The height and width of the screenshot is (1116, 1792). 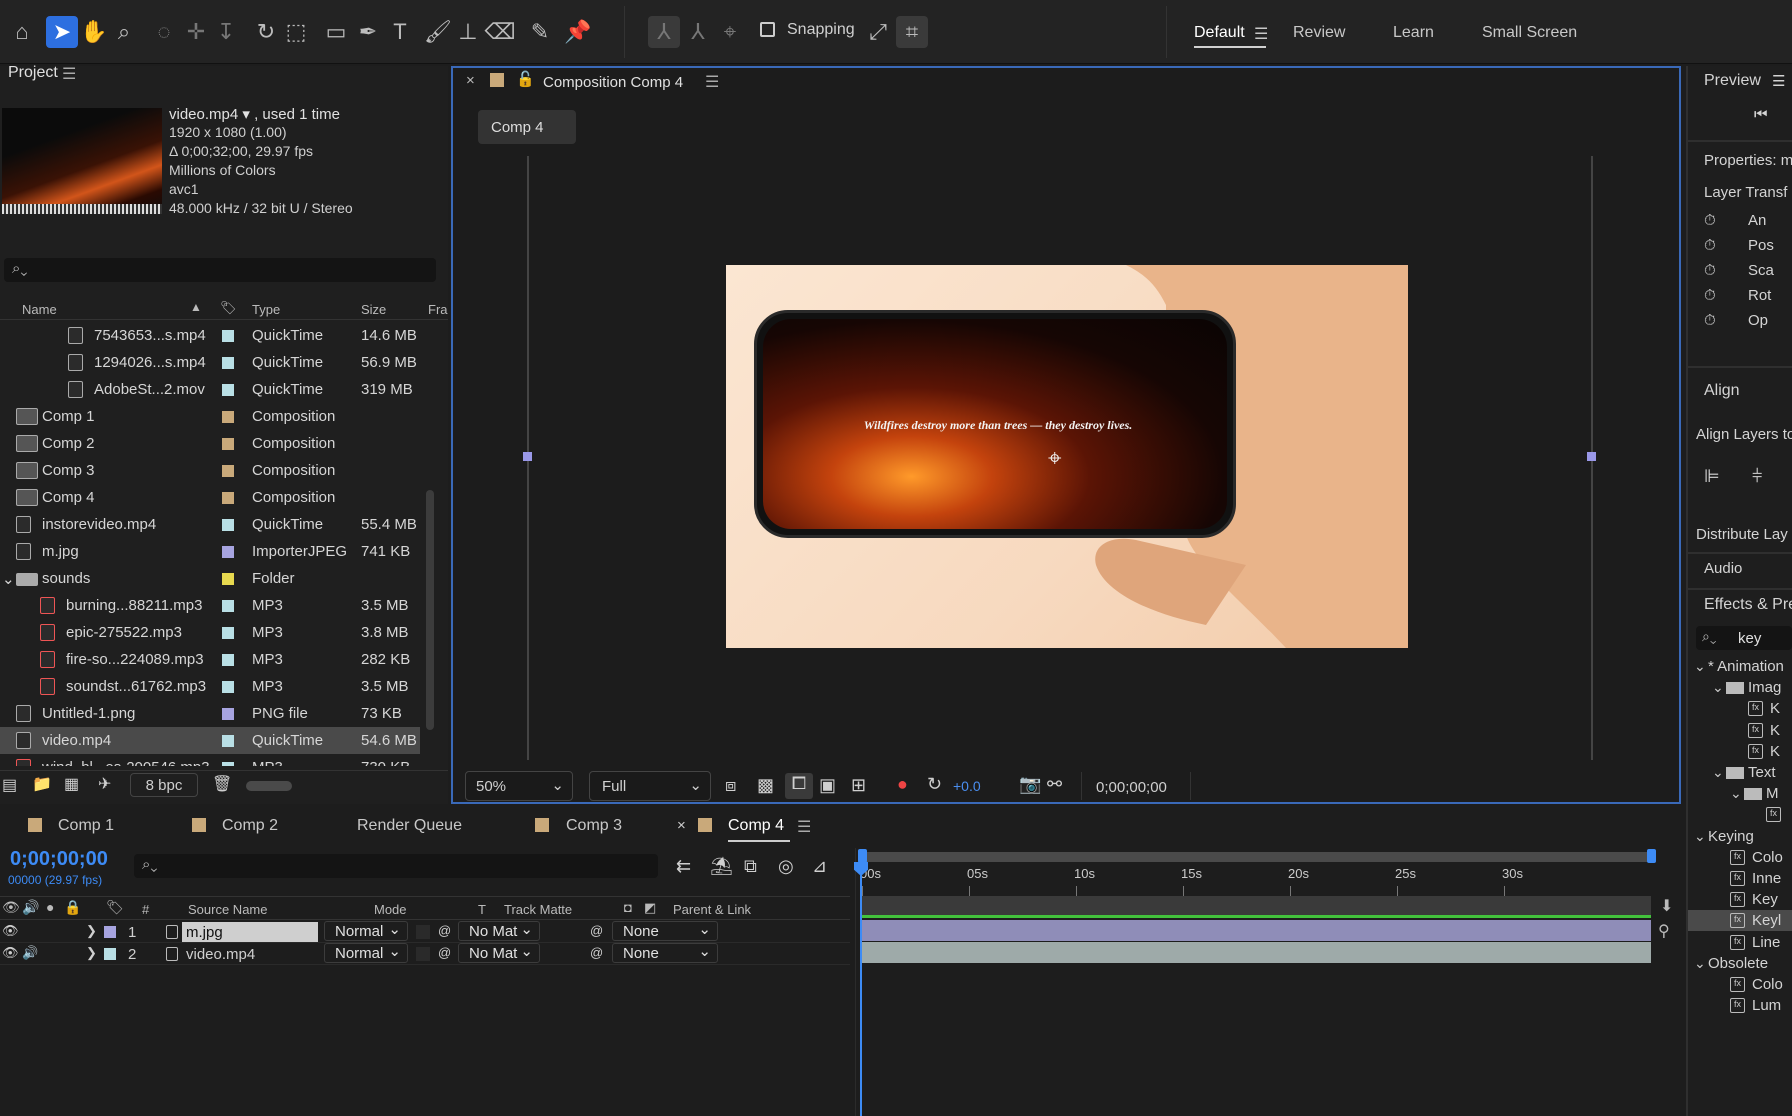 What do you see at coordinates (227, 909) in the screenshot?
I see `column-source-name: Source Name` at bounding box center [227, 909].